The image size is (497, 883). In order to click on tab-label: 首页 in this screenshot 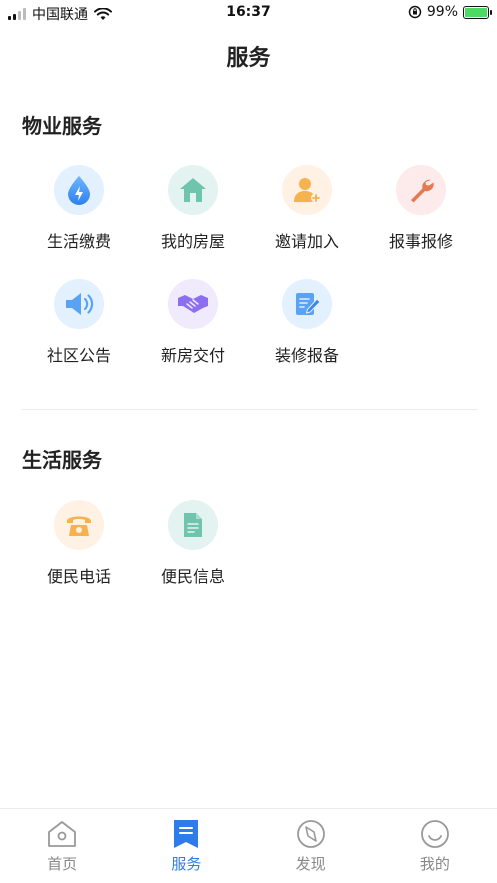, I will do `click(62, 864)`.